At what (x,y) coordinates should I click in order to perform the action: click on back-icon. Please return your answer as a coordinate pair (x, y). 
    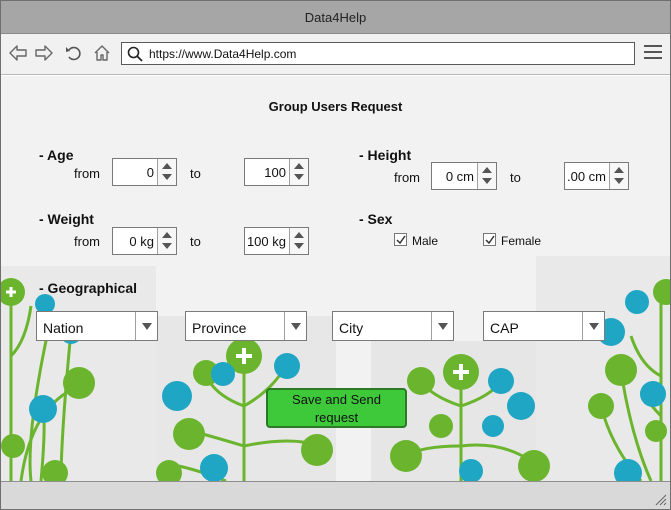
    Looking at the image, I should click on (18, 53).